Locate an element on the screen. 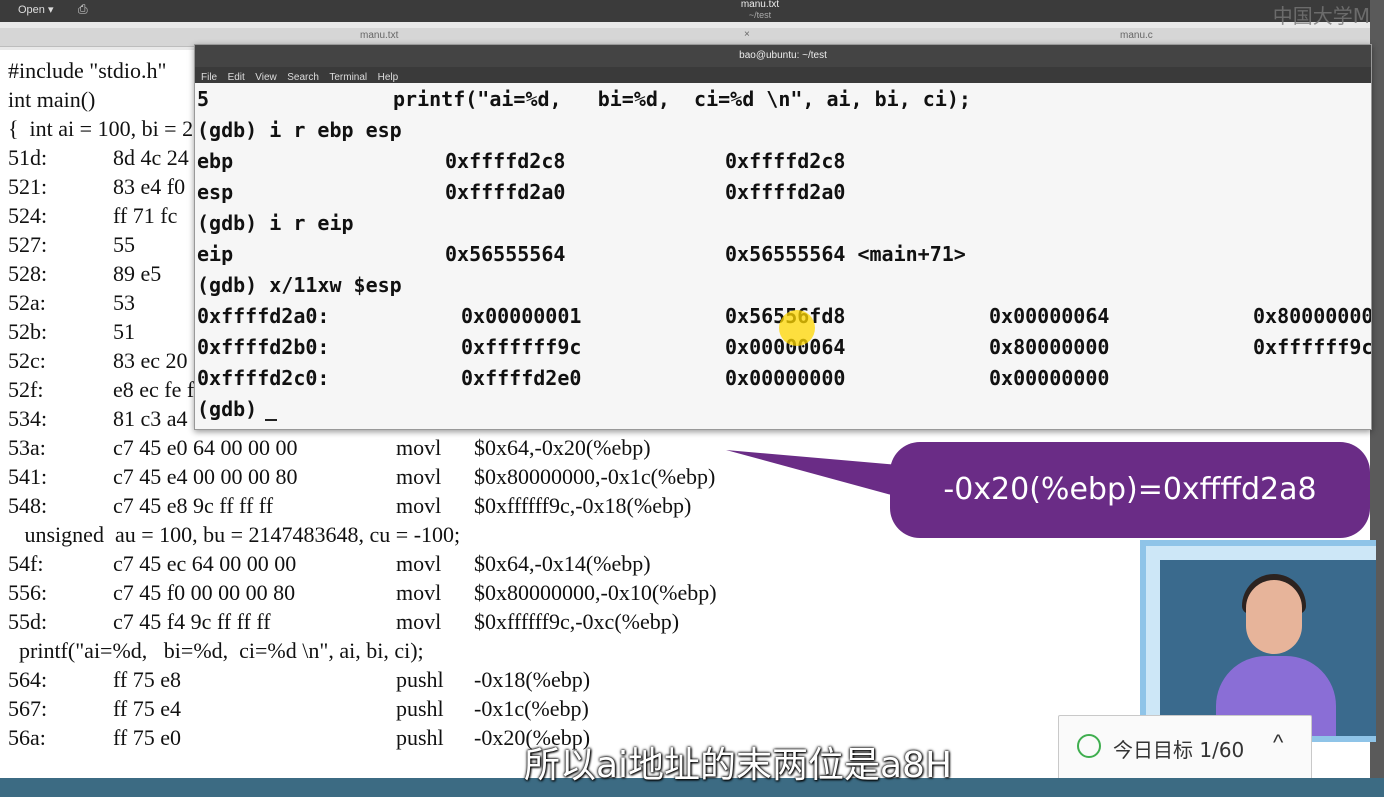 The width and height of the screenshot is (1384, 797). terminal-title: bao@ubuntu: ~/test is located at coordinates (783, 56).